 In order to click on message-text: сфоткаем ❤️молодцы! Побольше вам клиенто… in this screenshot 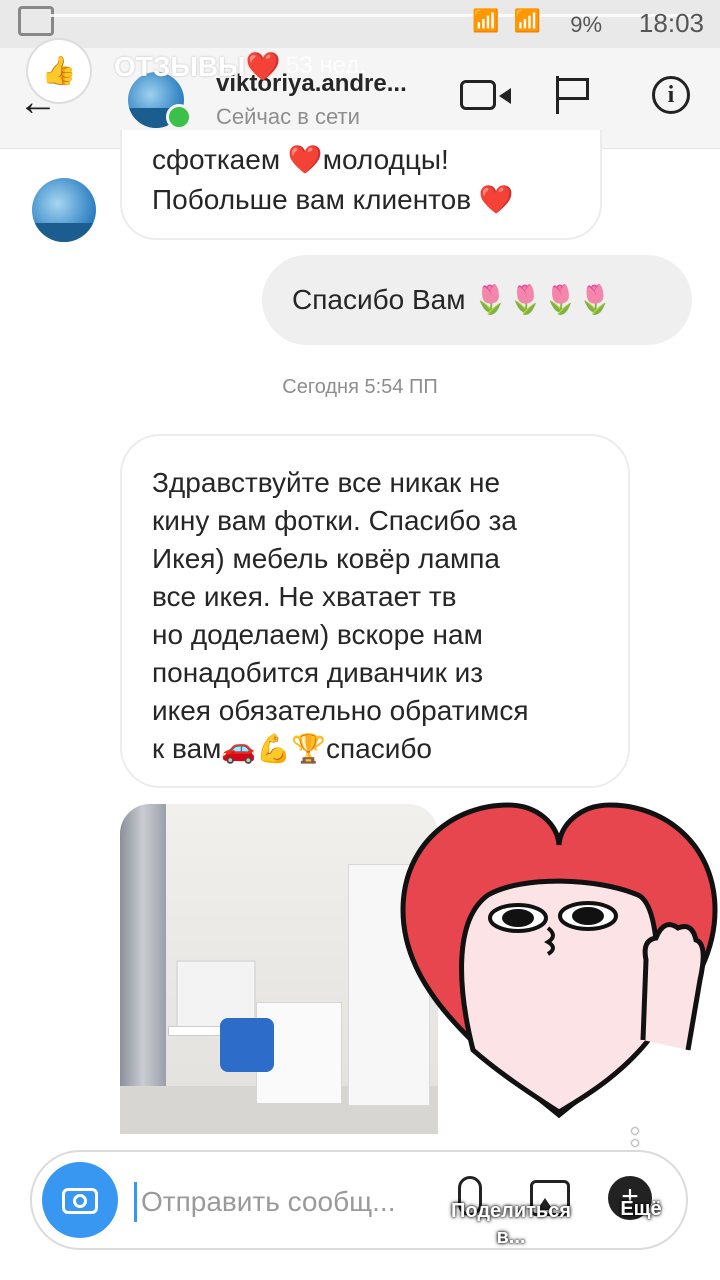, I will do `click(333, 179)`.